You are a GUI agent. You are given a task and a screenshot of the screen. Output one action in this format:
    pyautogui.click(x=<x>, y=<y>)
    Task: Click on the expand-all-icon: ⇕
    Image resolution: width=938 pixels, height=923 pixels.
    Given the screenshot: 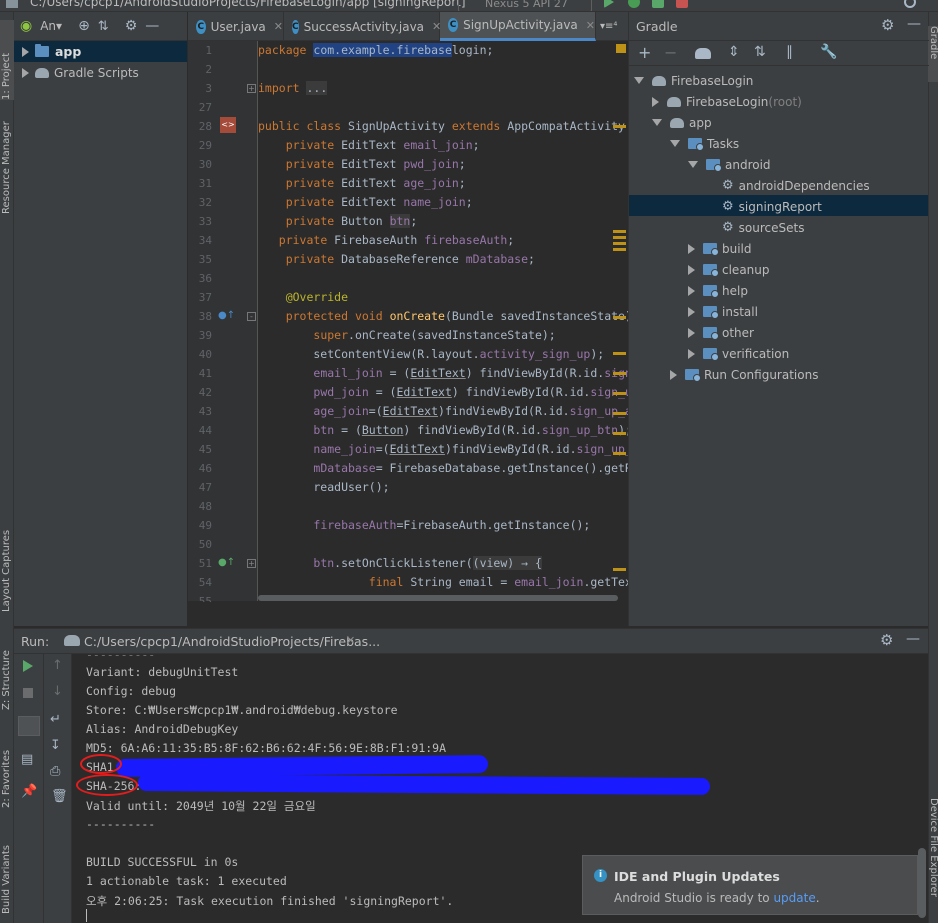 What is the action you would take?
    pyautogui.click(x=734, y=52)
    